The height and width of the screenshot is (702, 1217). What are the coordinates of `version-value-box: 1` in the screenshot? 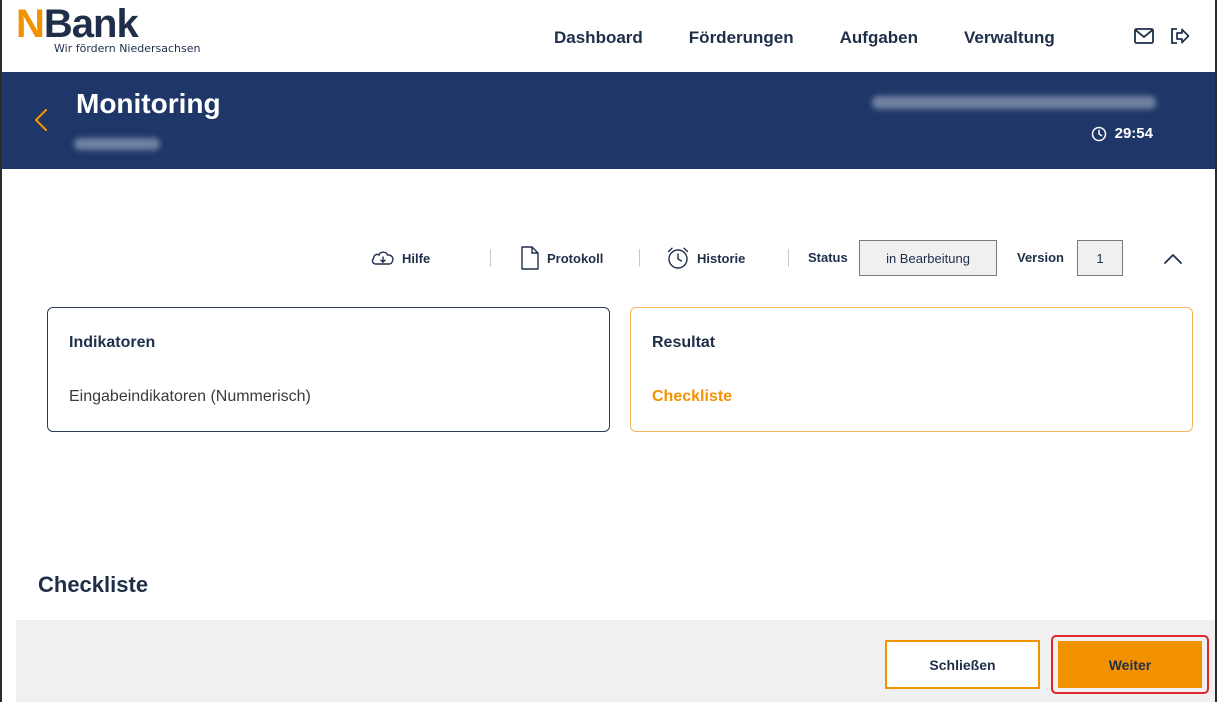 It's located at (1100, 258).